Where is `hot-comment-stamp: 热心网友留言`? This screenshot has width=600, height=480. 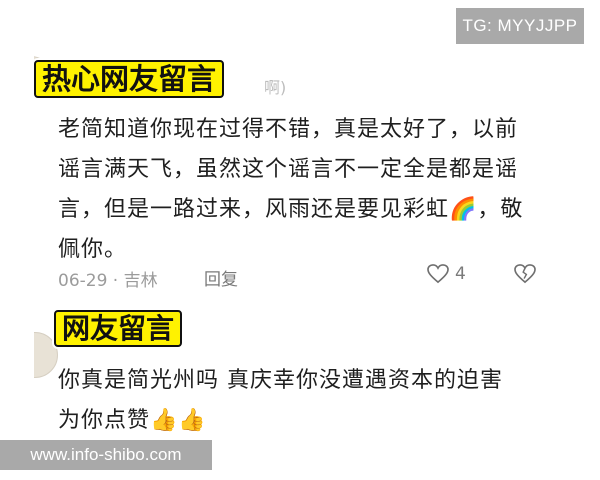 hot-comment-stamp: 热心网友留言 is located at coordinates (129, 79).